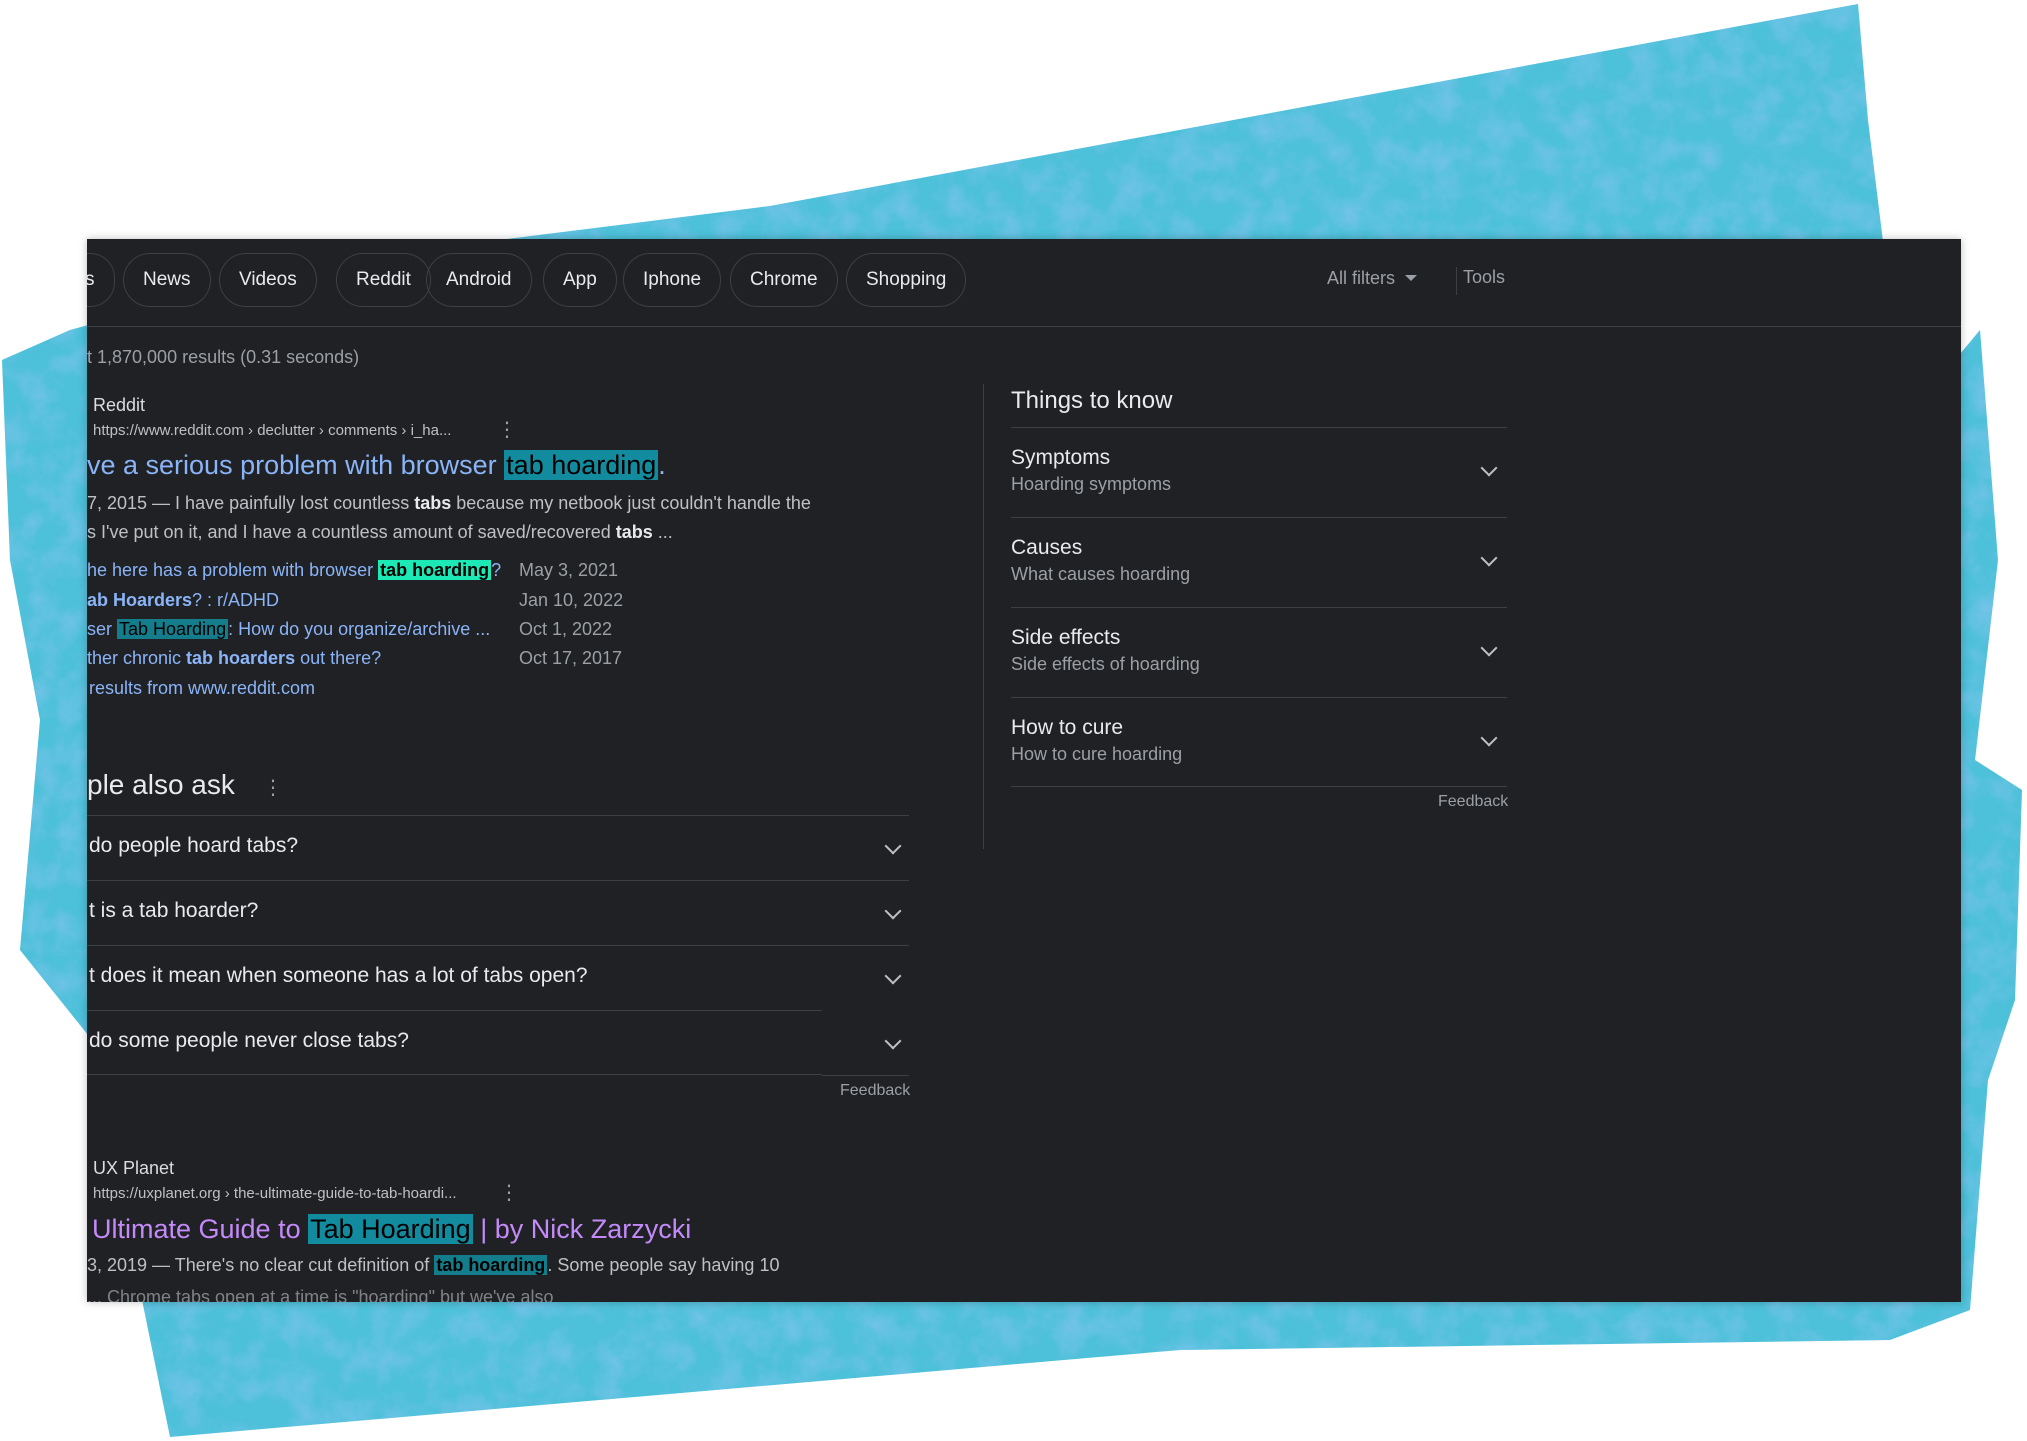 The width and height of the screenshot is (2027, 1441). I want to click on chip-reddit: Reddit, so click(383, 280).